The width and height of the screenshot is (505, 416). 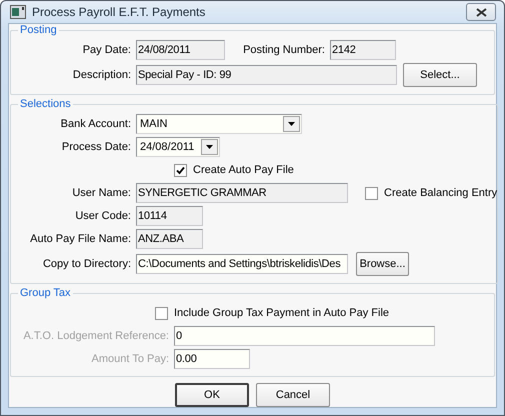 What do you see at coordinates (180, 50) in the screenshot?
I see `text-field: 24/08/2011` at bounding box center [180, 50].